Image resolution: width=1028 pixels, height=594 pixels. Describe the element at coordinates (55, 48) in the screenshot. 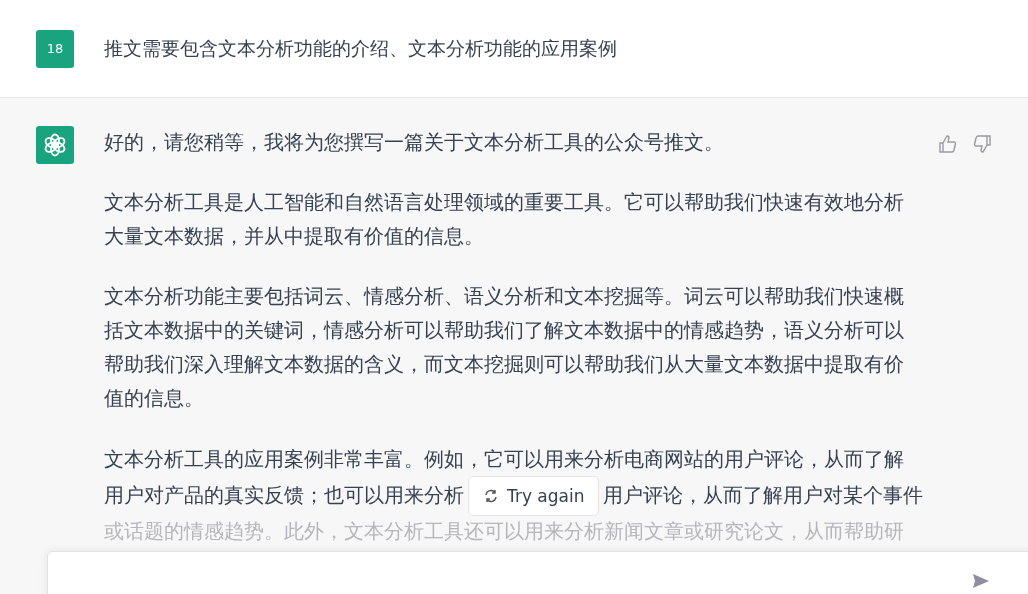

I see `user-avatar: 18` at that location.